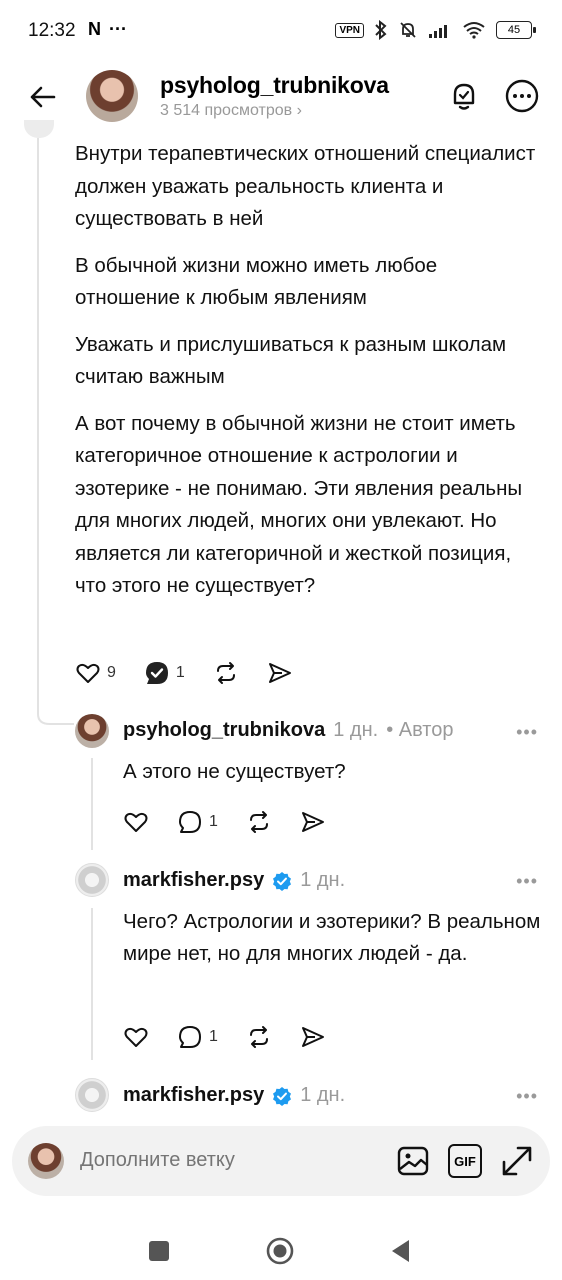 This screenshot has width=562, height=1280. I want to click on like-button: 9, so click(95, 673).